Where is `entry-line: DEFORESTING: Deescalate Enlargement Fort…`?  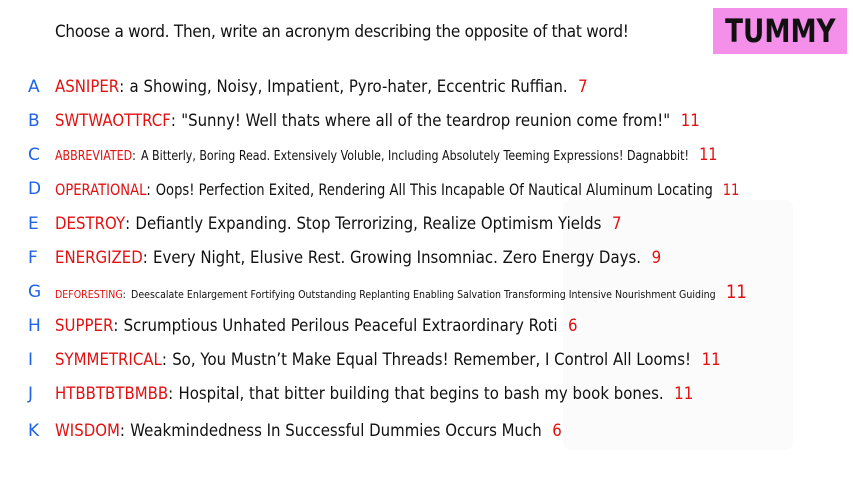
entry-line: DEFORESTING: Deescalate Enlargement Fort… is located at coordinates (401, 292).